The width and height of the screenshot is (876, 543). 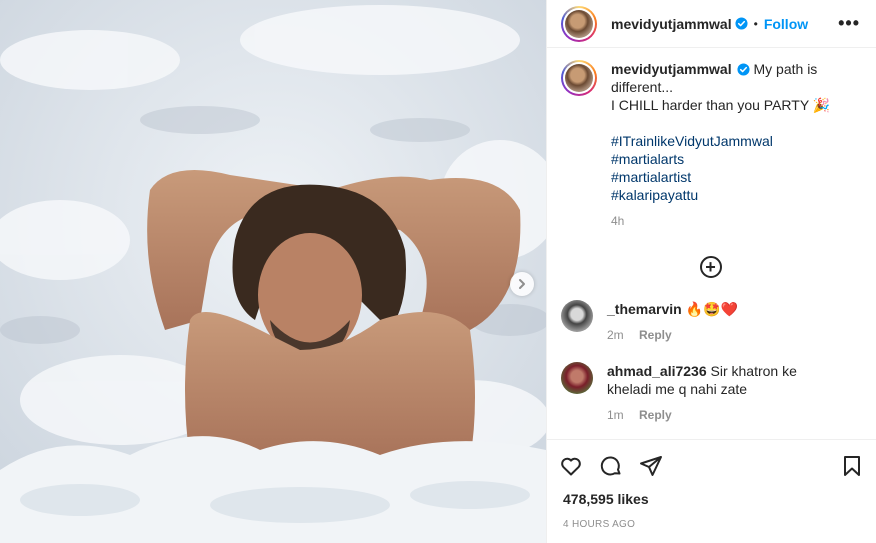 I want to click on next-media-button, so click(x=522, y=284).